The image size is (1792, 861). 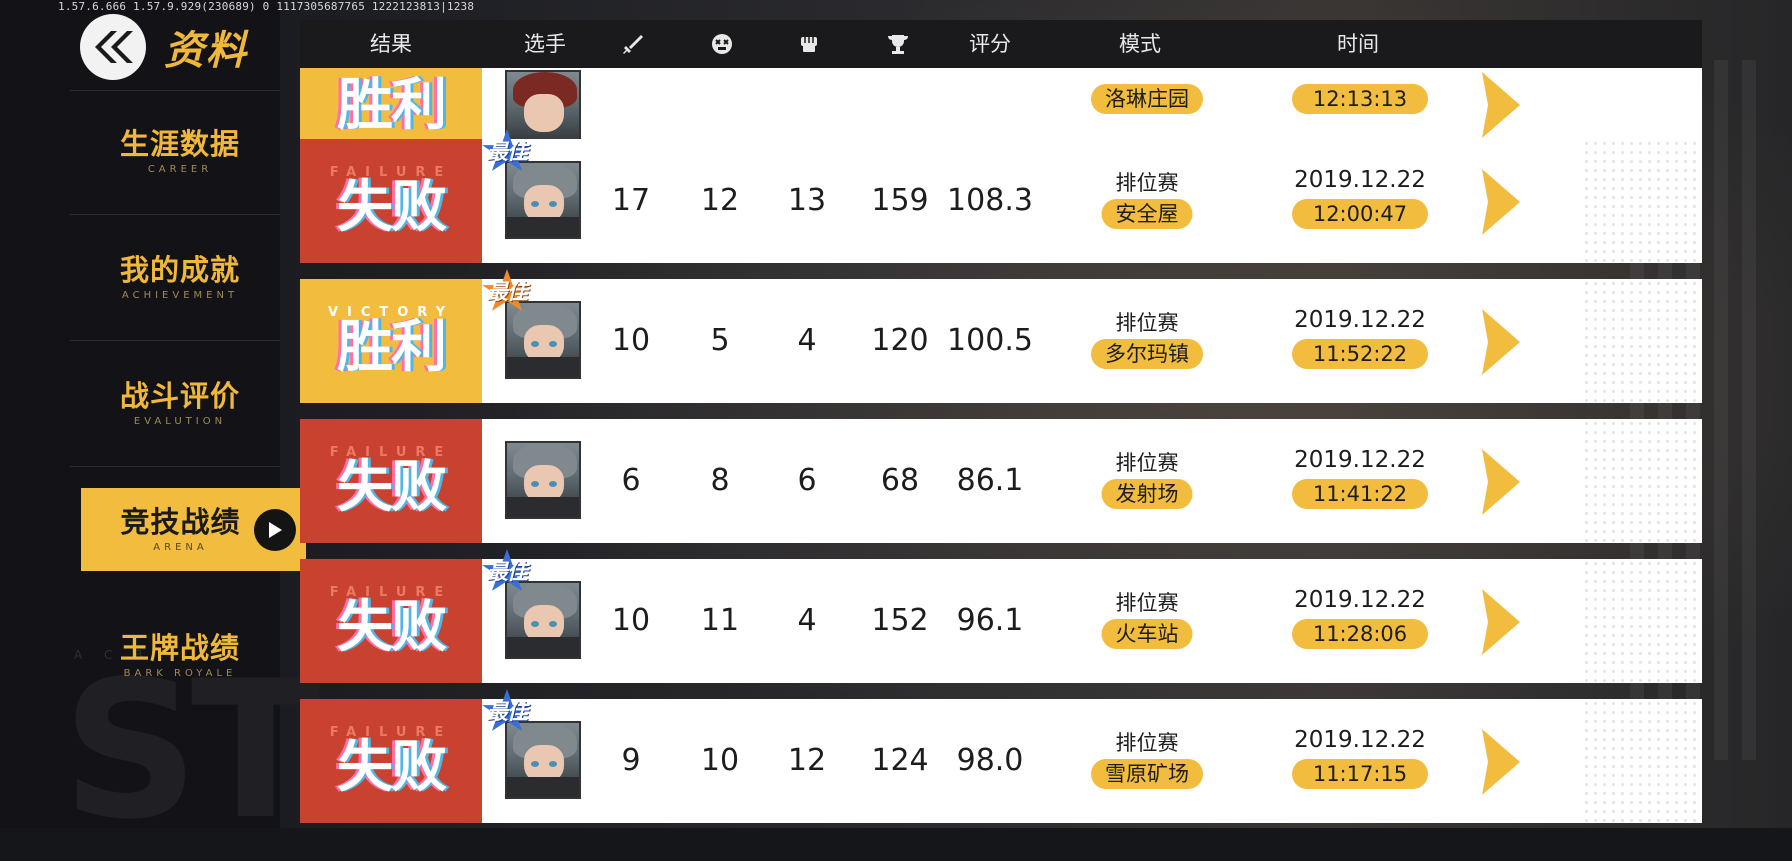 I want to click on result-box: VICTORY 胜利, so click(x=391, y=341).